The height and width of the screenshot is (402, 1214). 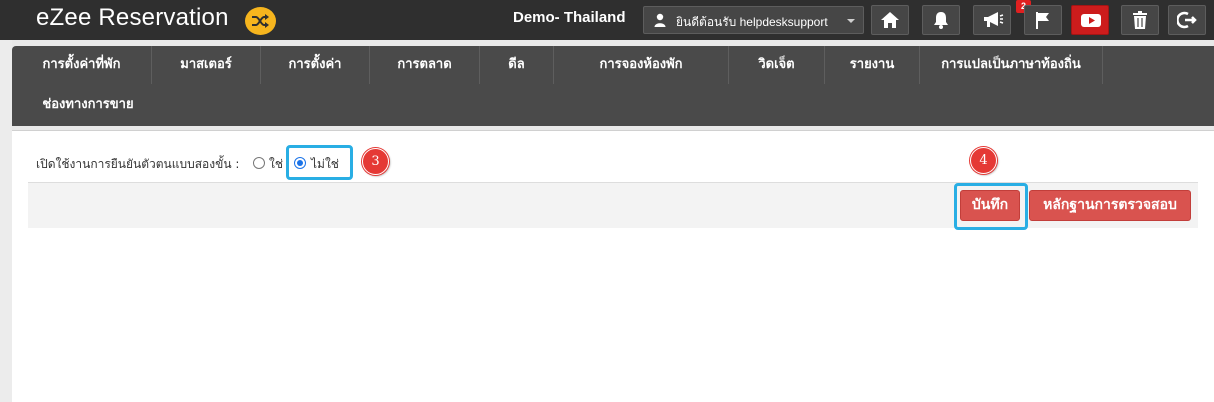 What do you see at coordinates (660, 21) in the screenshot?
I see `user-icon` at bounding box center [660, 21].